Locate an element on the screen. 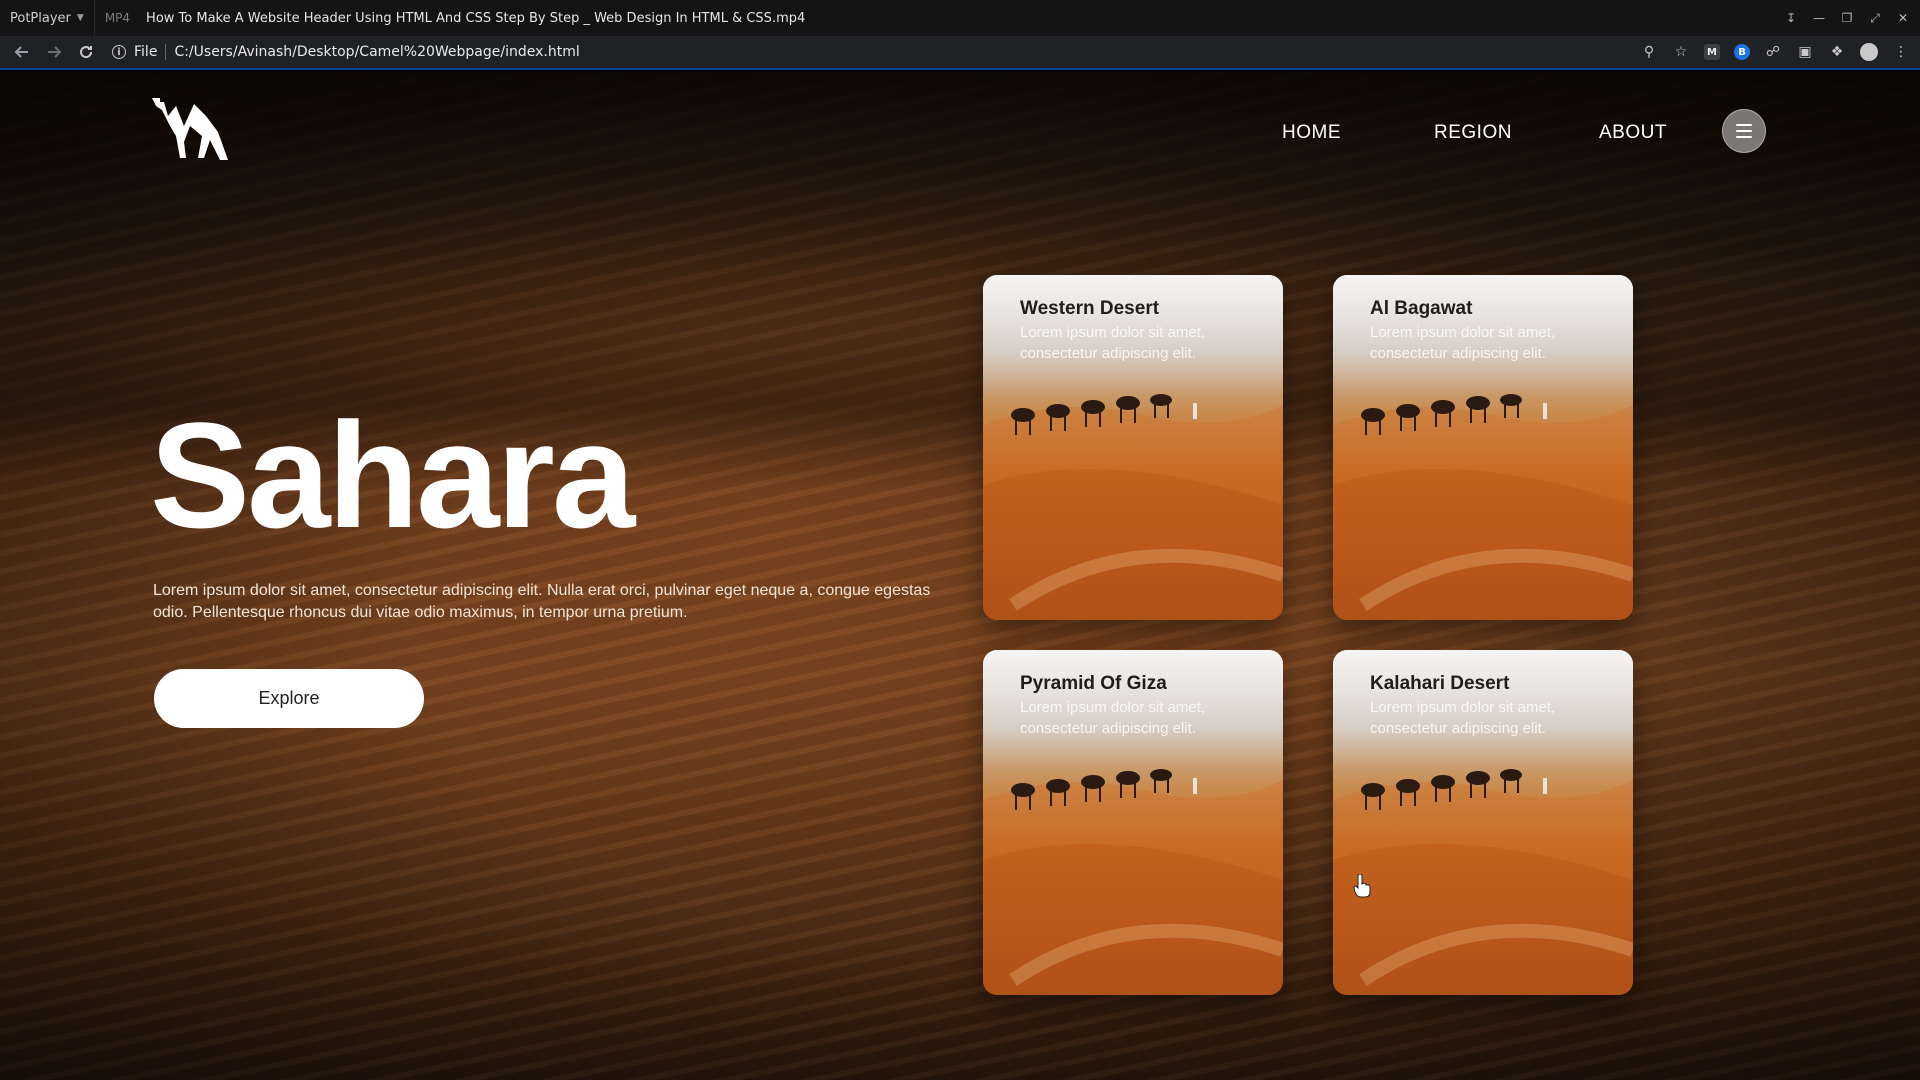 This screenshot has width=1920, height=1080. explore-button: Explore is located at coordinates (289, 698).